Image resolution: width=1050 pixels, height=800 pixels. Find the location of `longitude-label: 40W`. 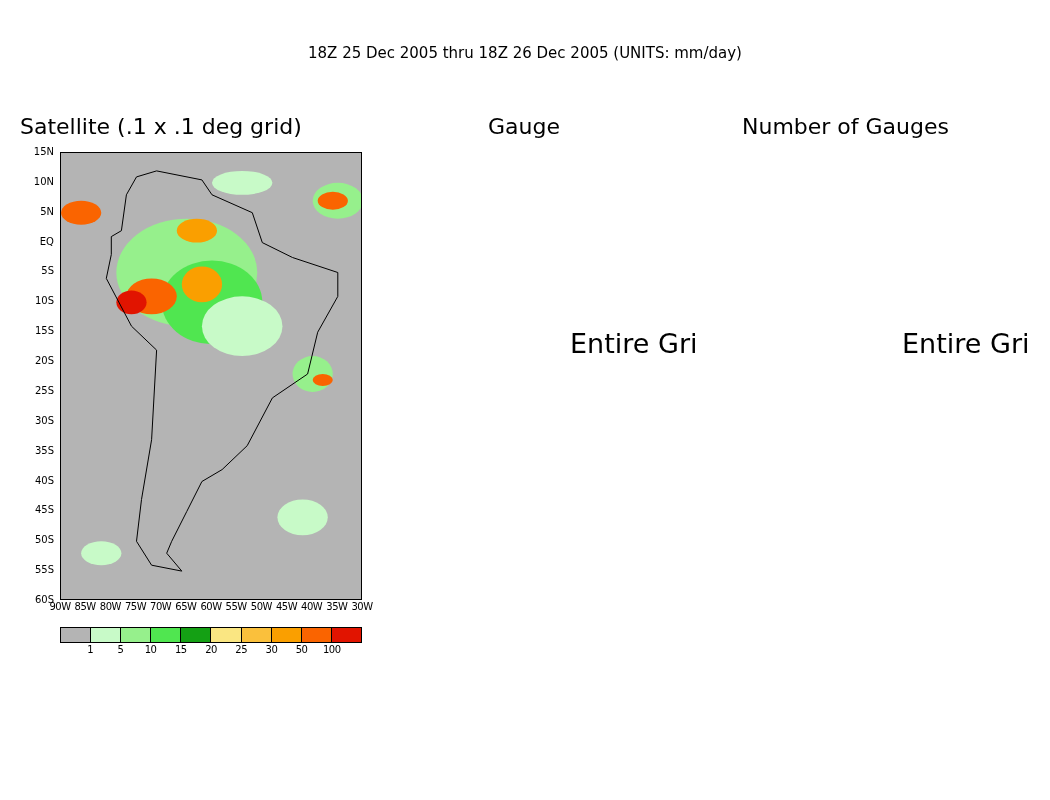

longitude-label: 40W is located at coordinates (312, 607).